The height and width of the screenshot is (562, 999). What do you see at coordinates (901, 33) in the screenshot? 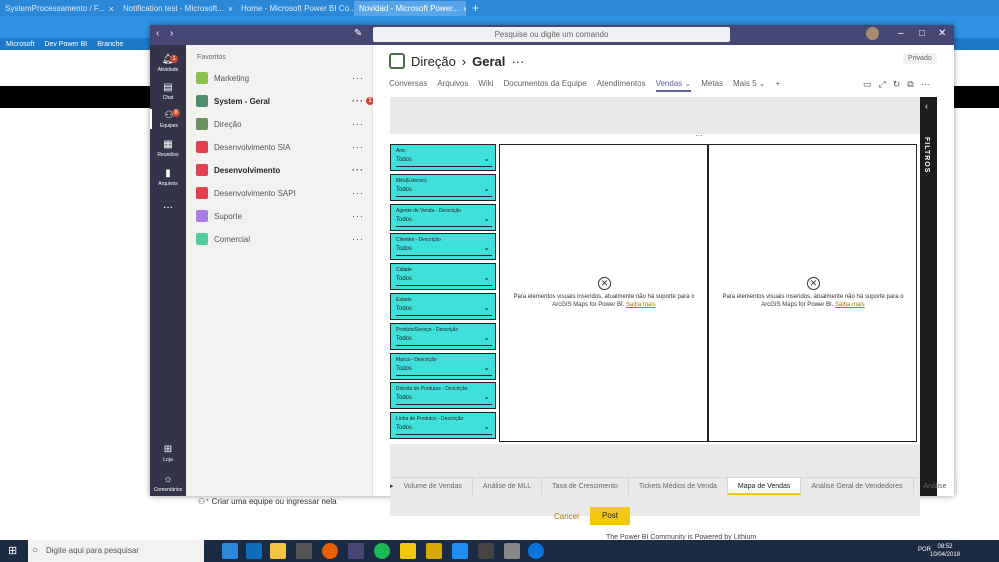
I see `minimize-icon: –` at bounding box center [901, 33].